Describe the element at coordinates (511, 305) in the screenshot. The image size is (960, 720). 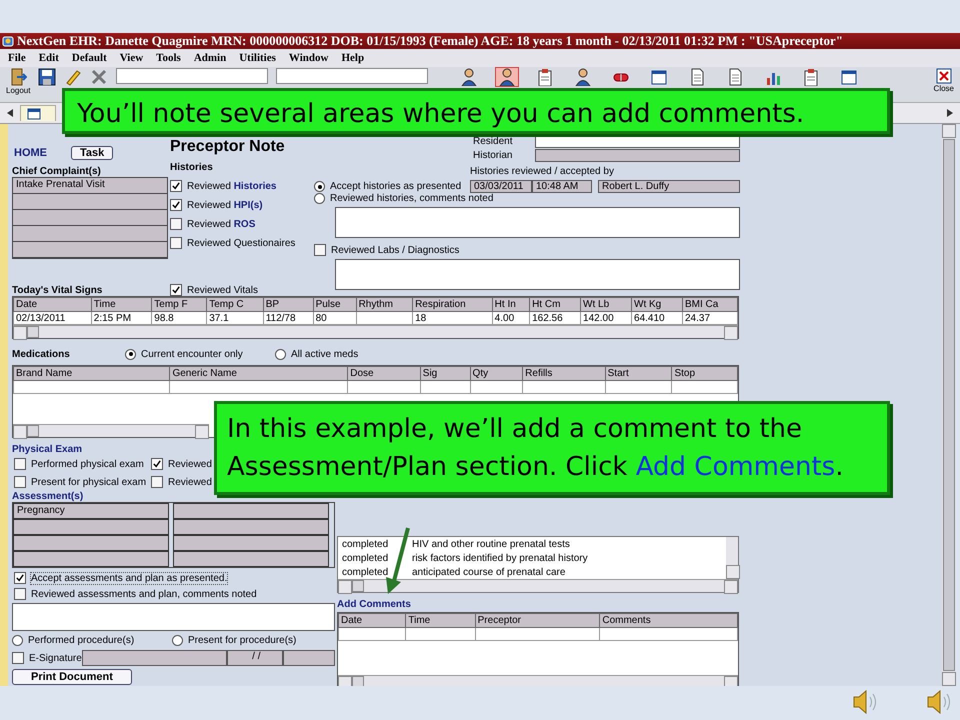
I see `column-header: Ht In` at that location.